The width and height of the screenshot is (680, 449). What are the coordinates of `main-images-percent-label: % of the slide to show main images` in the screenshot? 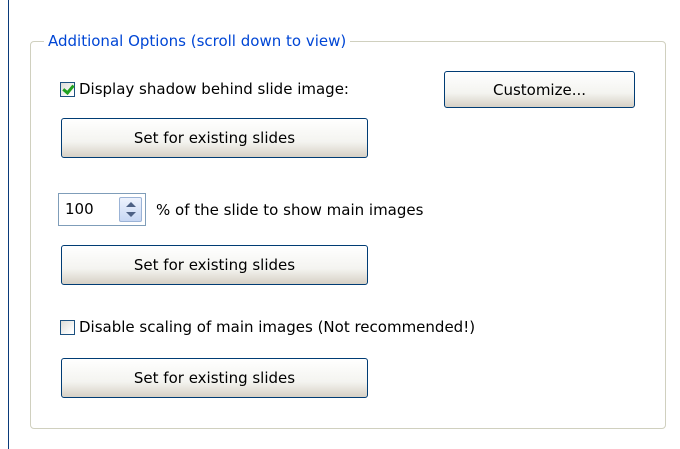 It's located at (290, 210).